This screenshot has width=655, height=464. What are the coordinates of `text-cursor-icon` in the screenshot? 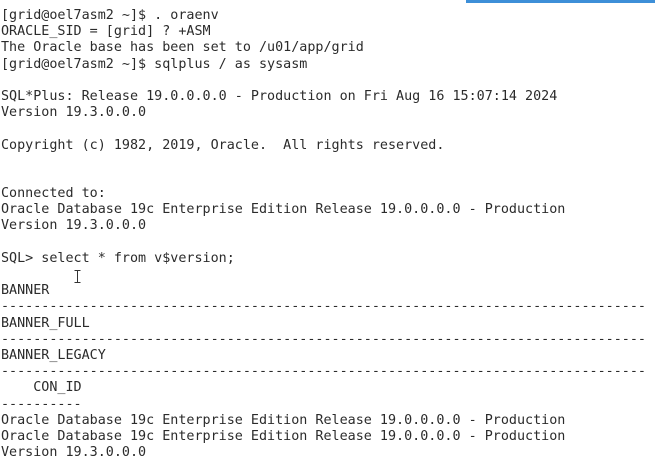 It's located at (77, 276).